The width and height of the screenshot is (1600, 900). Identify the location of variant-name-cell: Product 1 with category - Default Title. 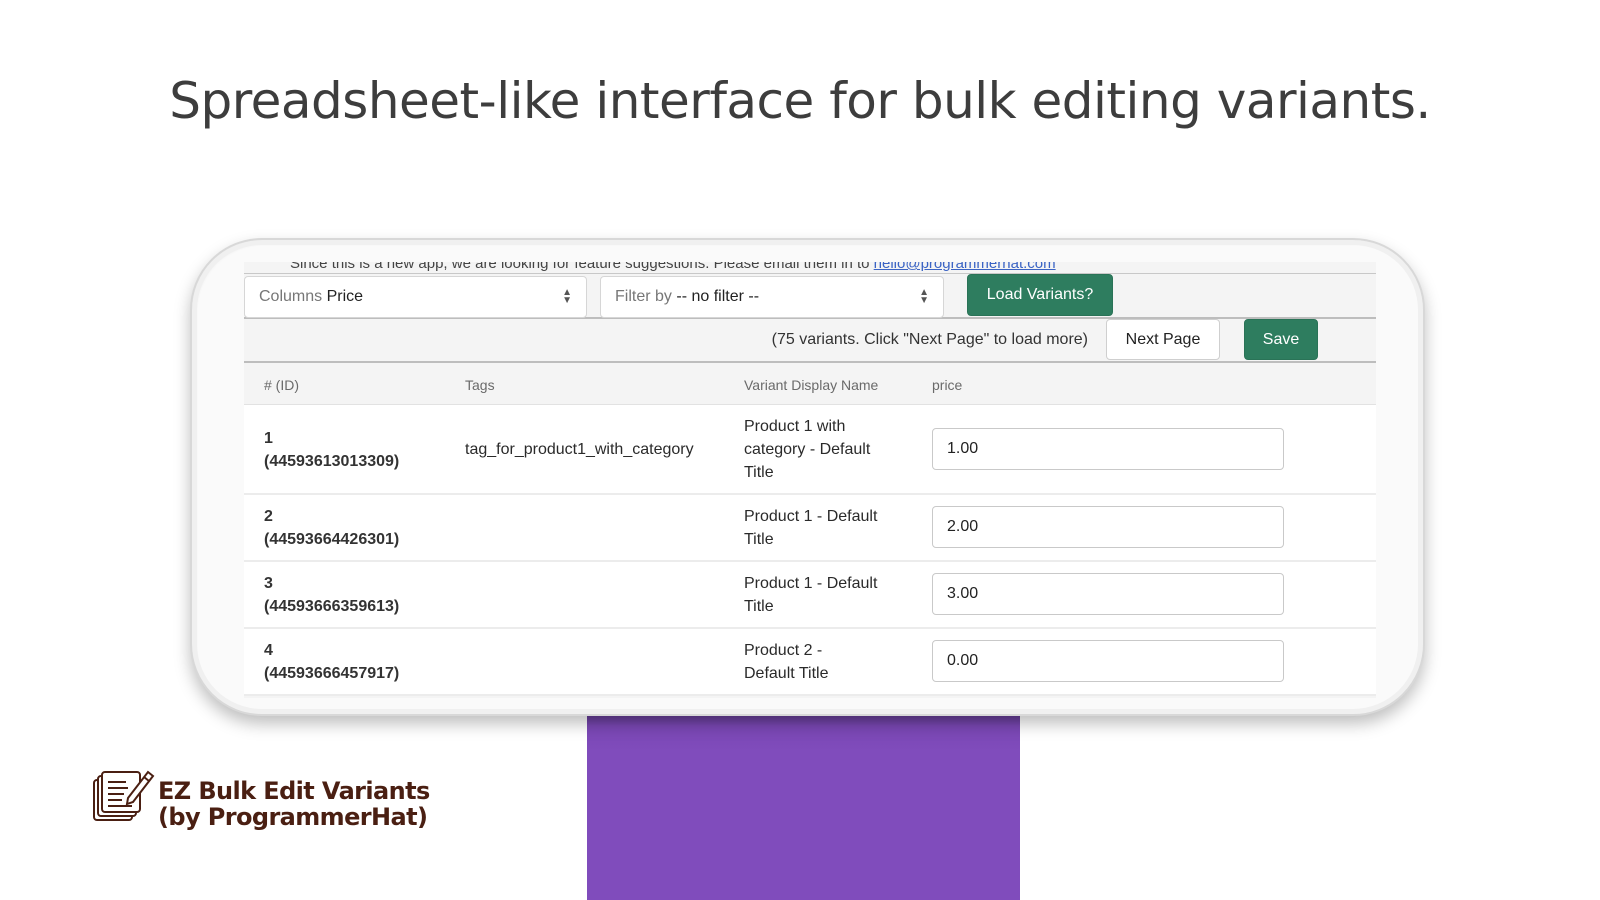
(807, 449).